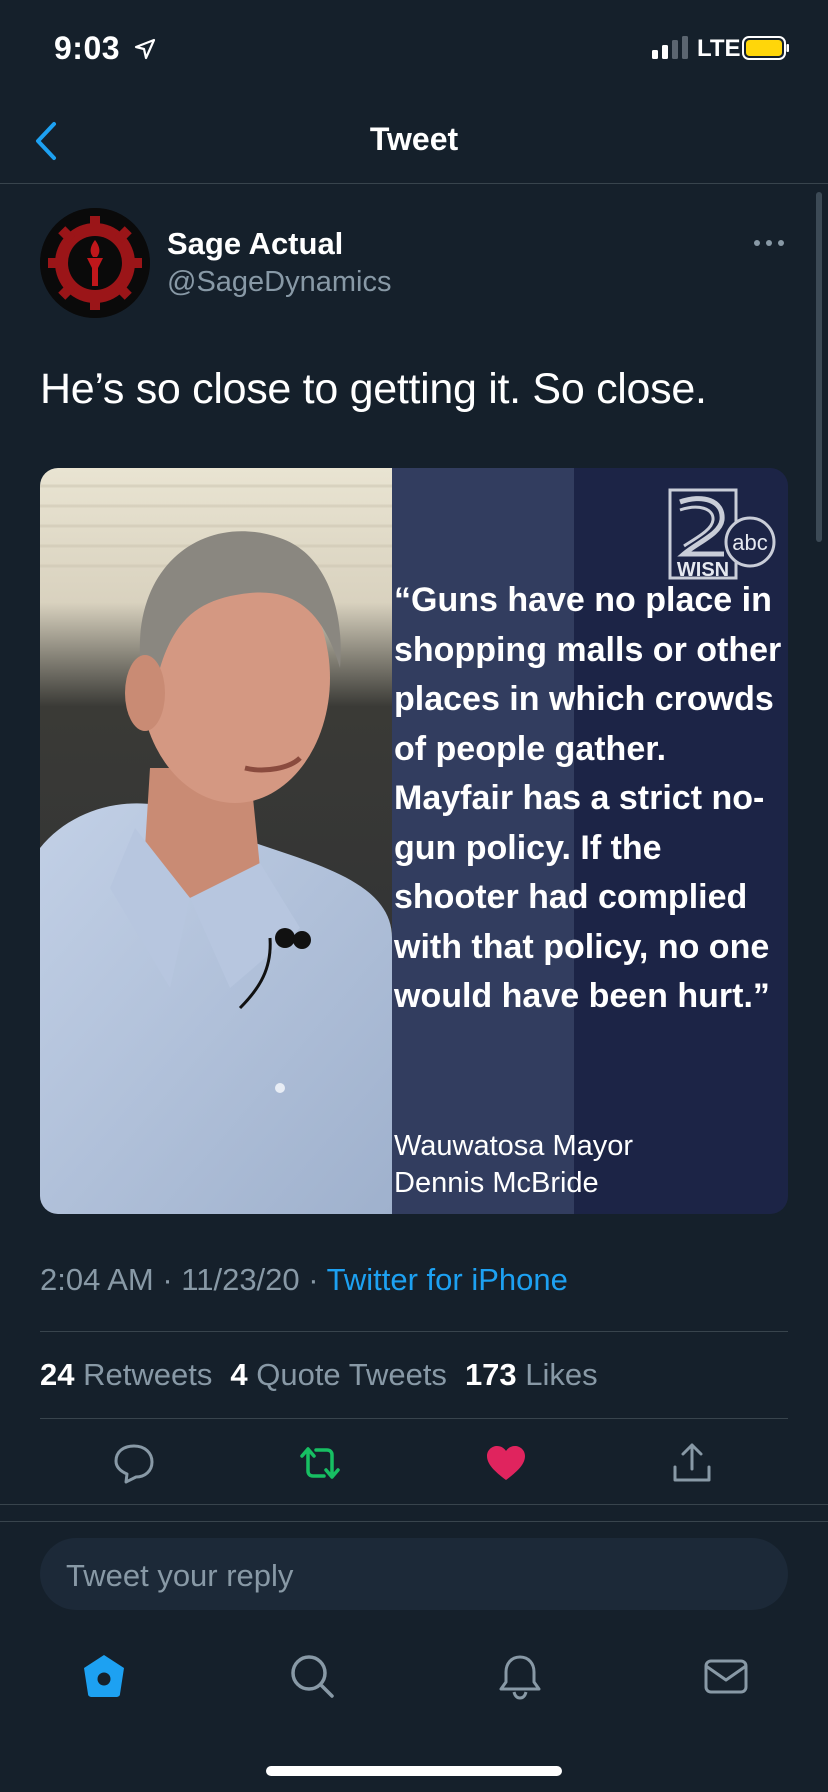 The height and width of the screenshot is (1792, 828). I want to click on tweet-text: He’s so close to getting it. So close., so click(373, 389).